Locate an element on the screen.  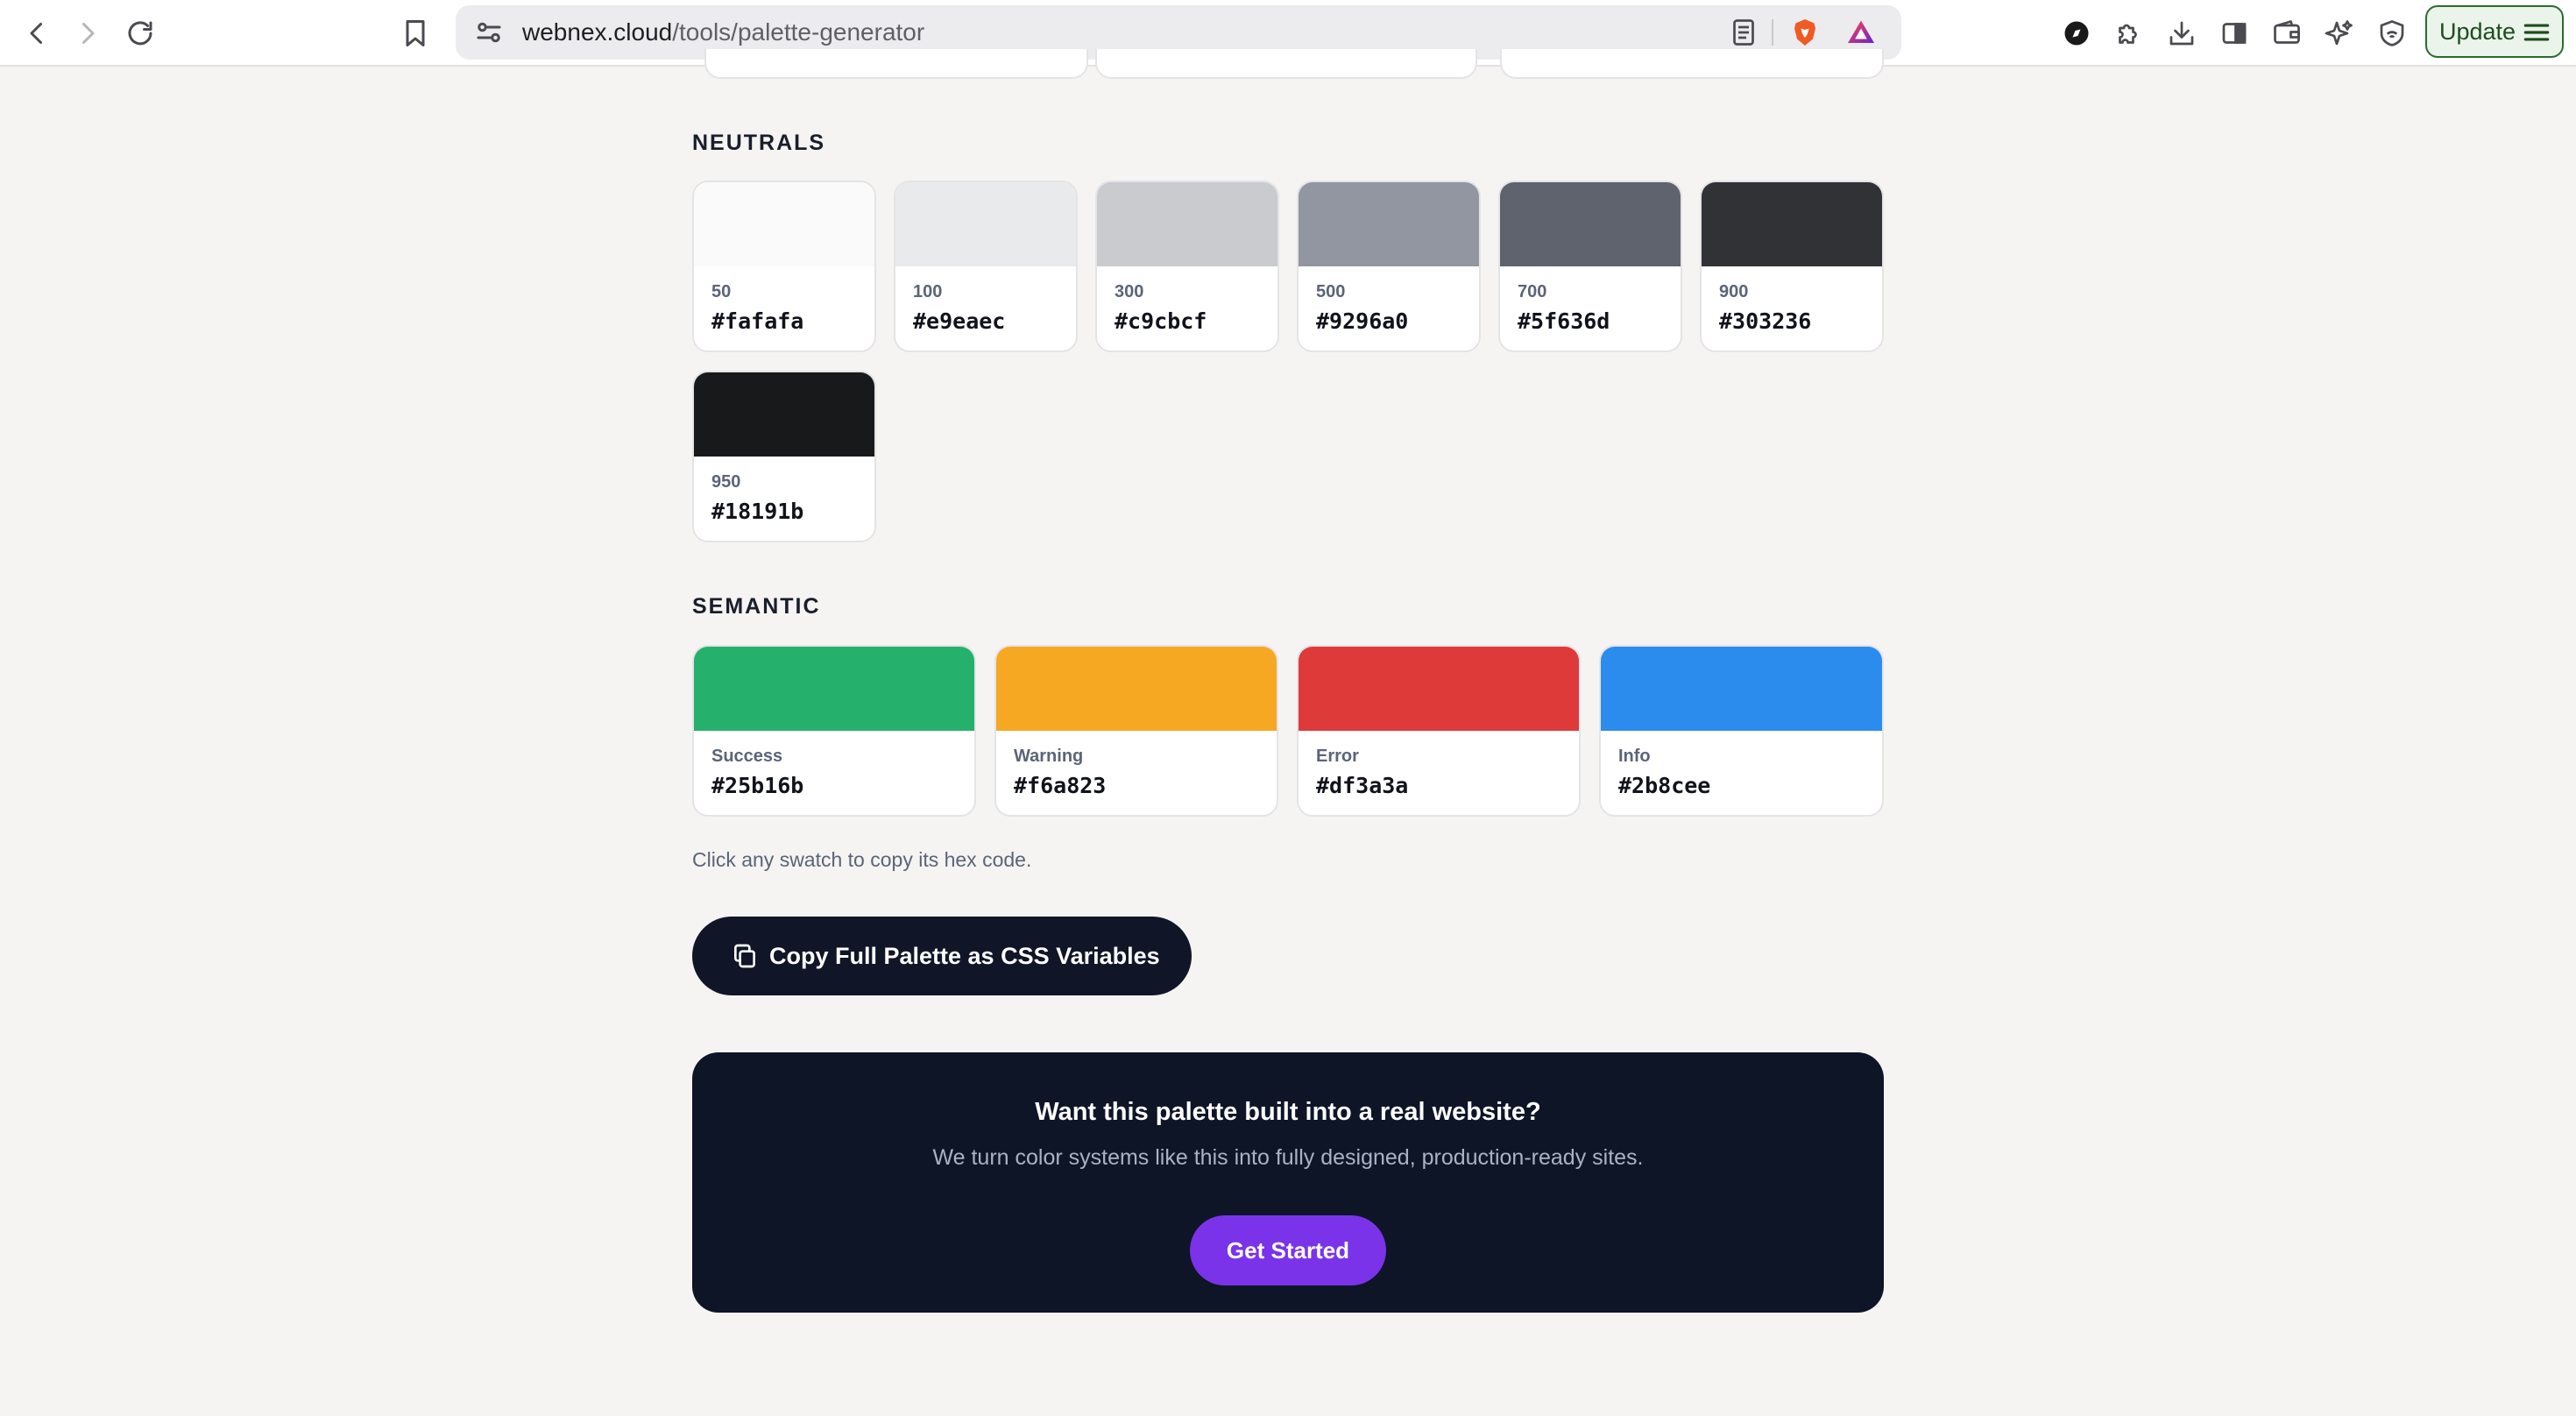
copy-palette-button: Copy Full Palette as CSS Variables is located at coordinates (942, 956).